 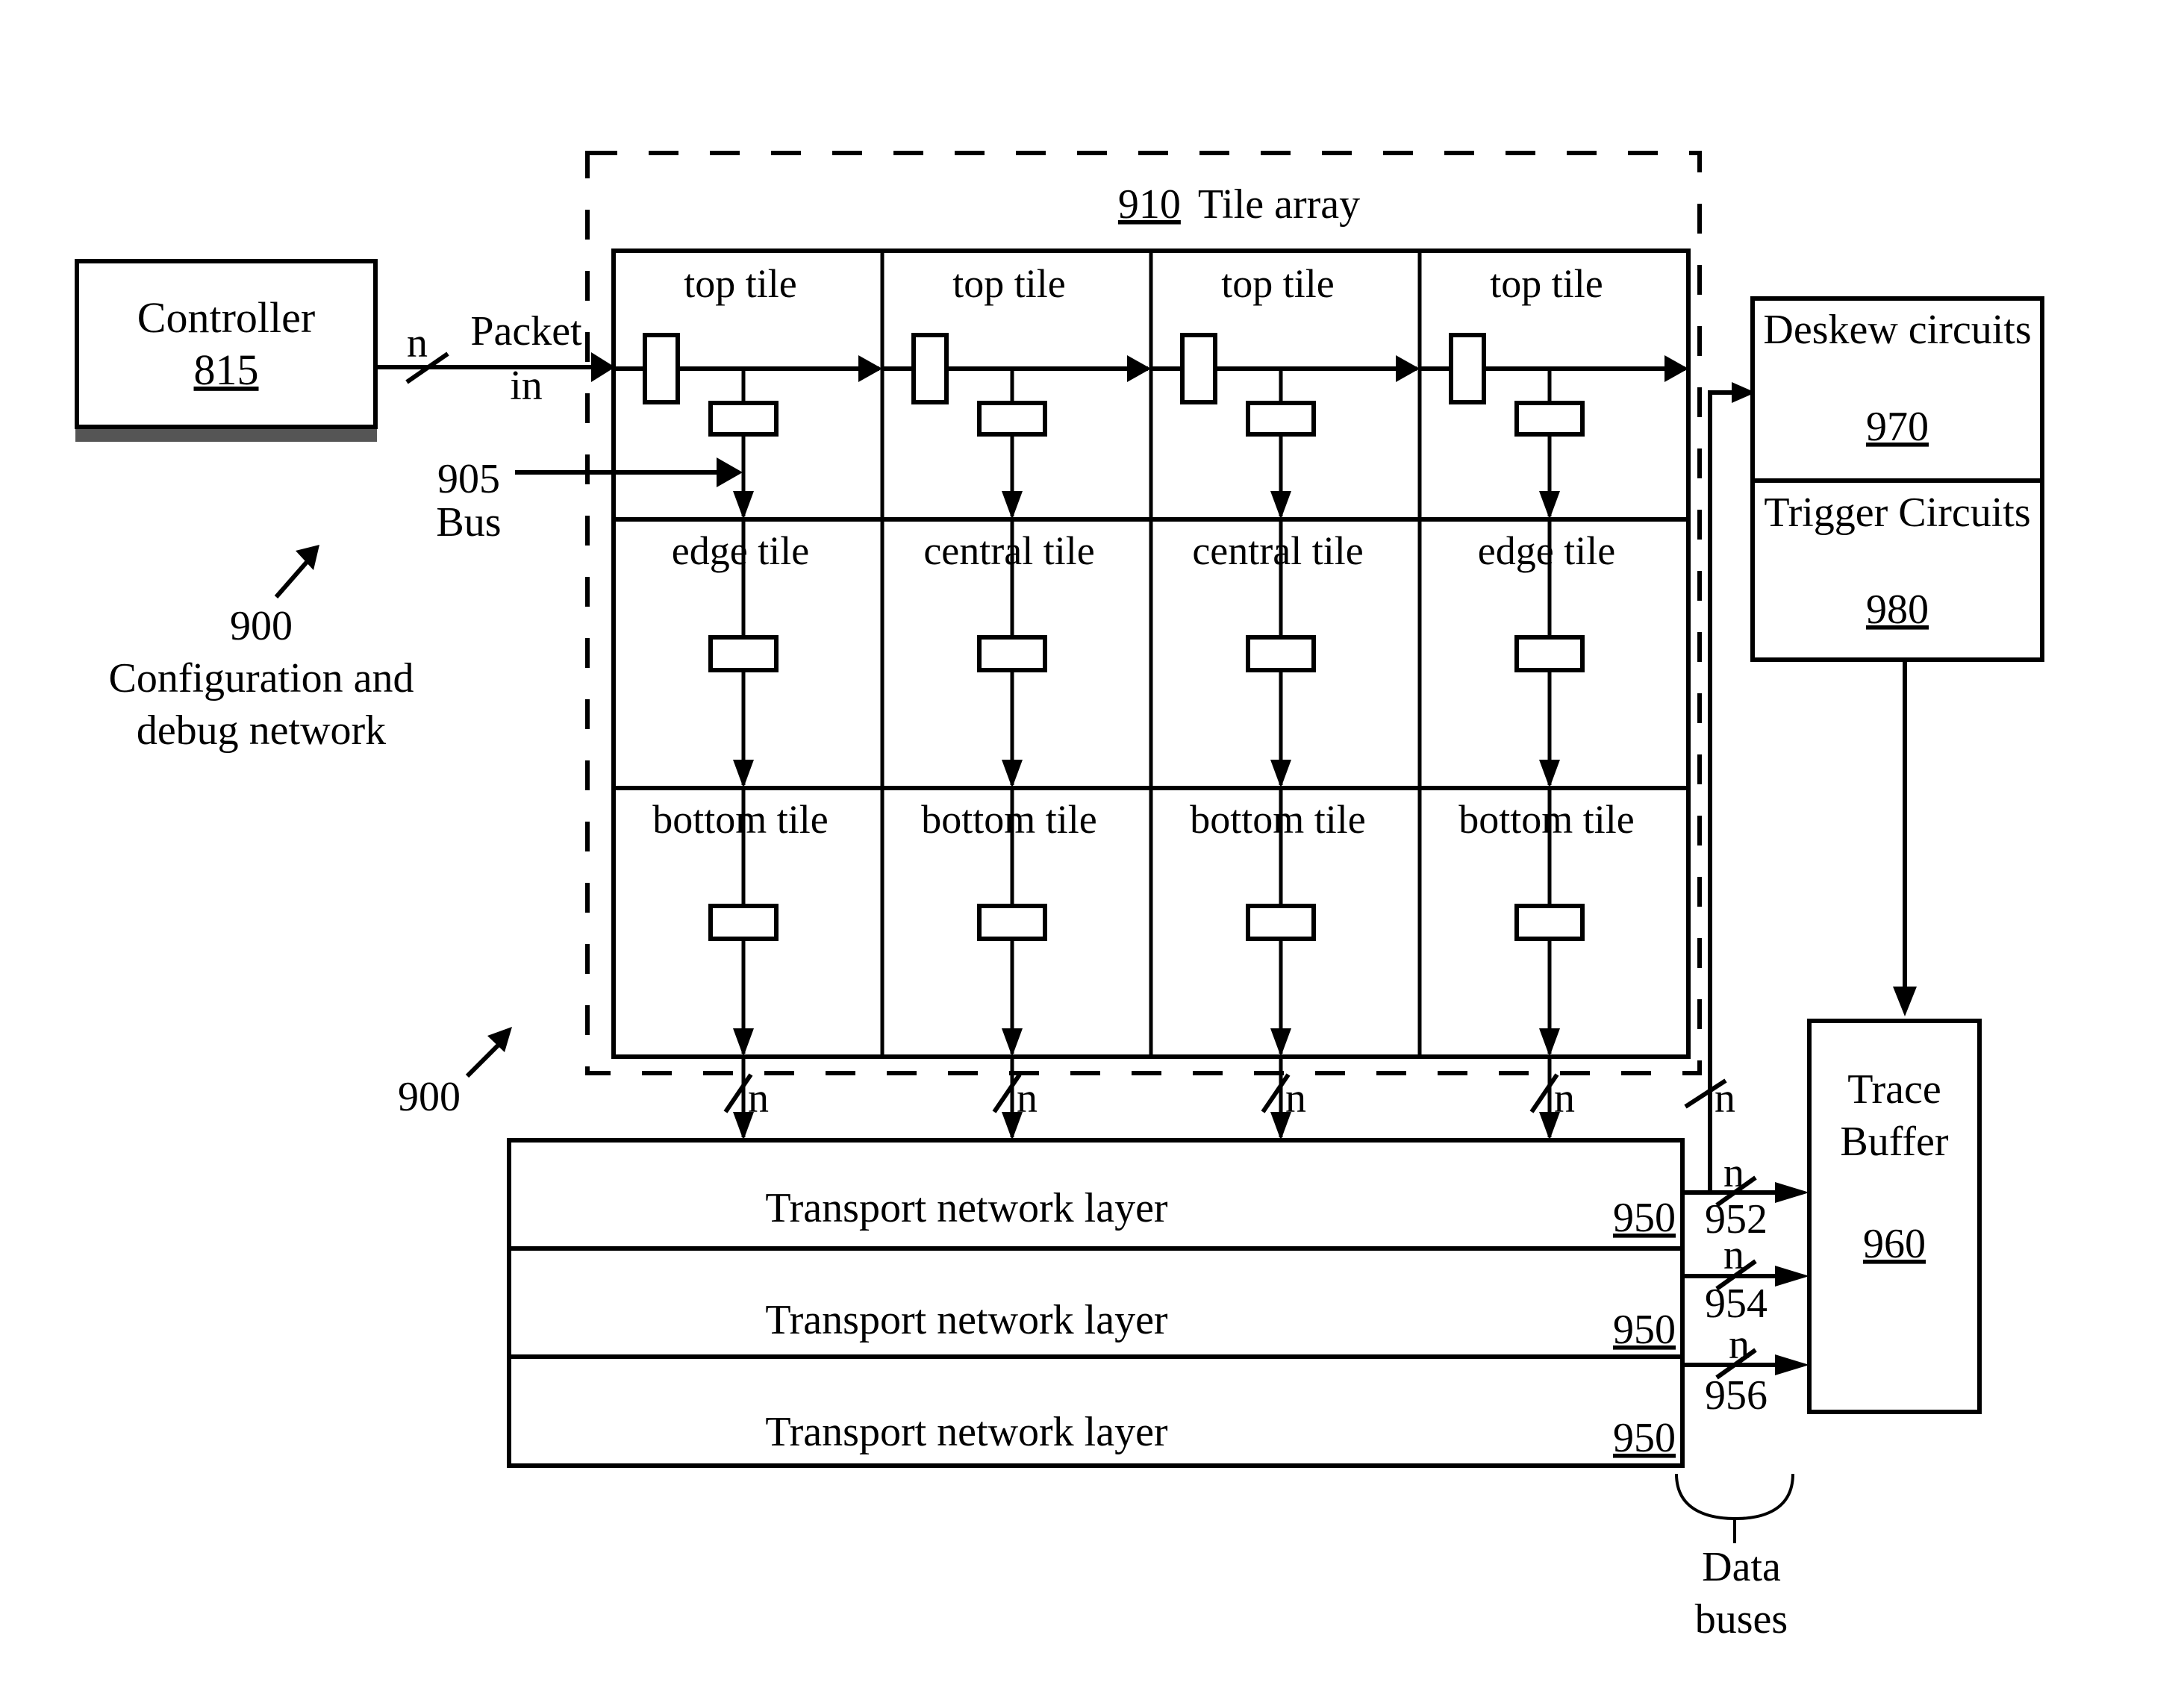 I want to click on network-ref: 900, so click(x=261, y=626).